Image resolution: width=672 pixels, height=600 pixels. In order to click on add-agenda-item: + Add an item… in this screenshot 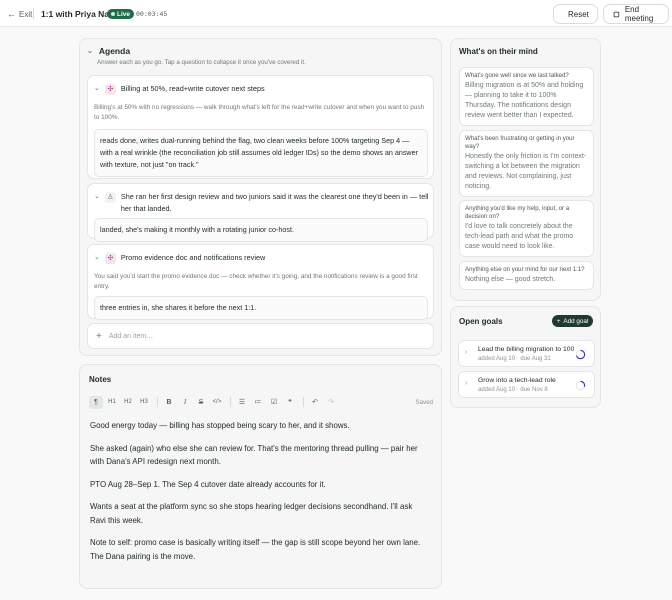, I will do `click(260, 336)`.